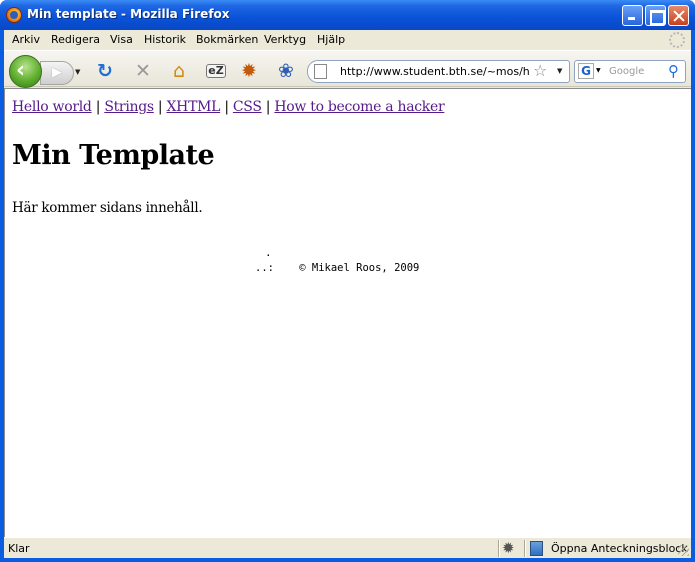  What do you see at coordinates (216, 71) in the screenshot?
I see `extension-icon: eZ` at bounding box center [216, 71].